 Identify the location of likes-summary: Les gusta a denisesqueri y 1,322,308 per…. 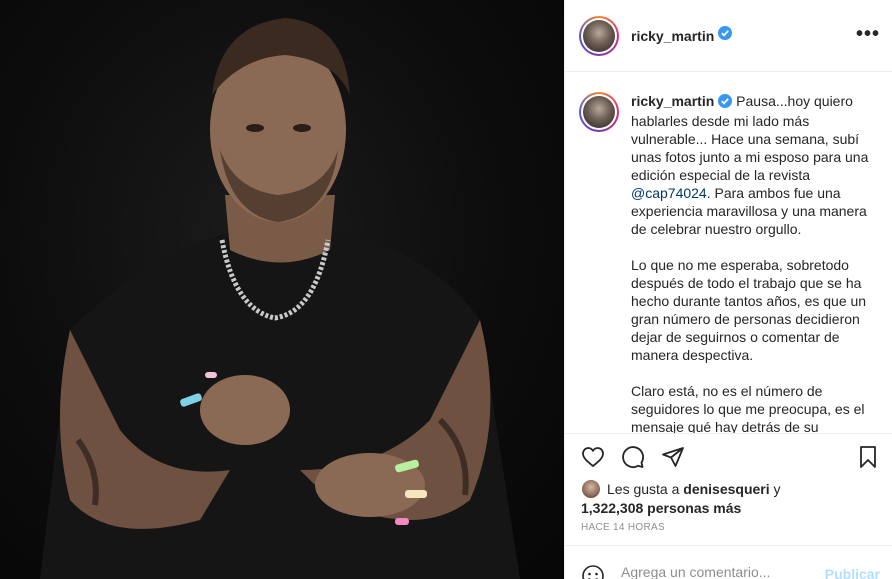
(731, 498).